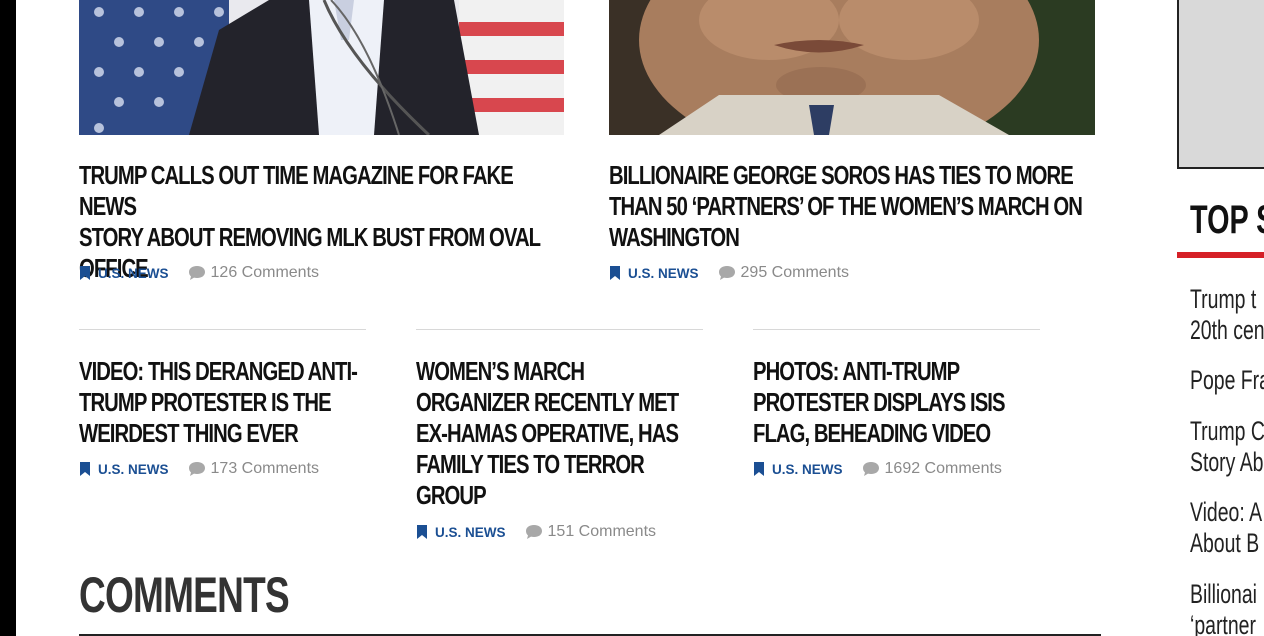 Image resolution: width=1264 pixels, height=636 pixels. What do you see at coordinates (1227, 220) in the screenshot?
I see `top-stories-heading: TOP S` at bounding box center [1227, 220].